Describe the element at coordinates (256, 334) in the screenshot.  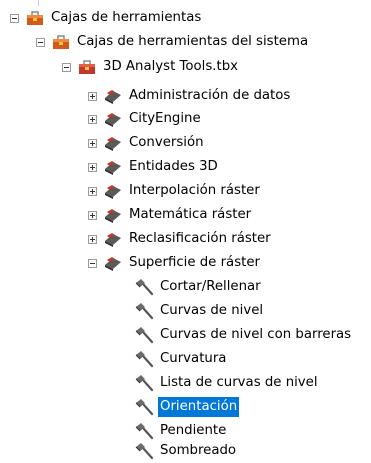
I see `tree-node-label: Curvas de nivel con barreras` at that location.